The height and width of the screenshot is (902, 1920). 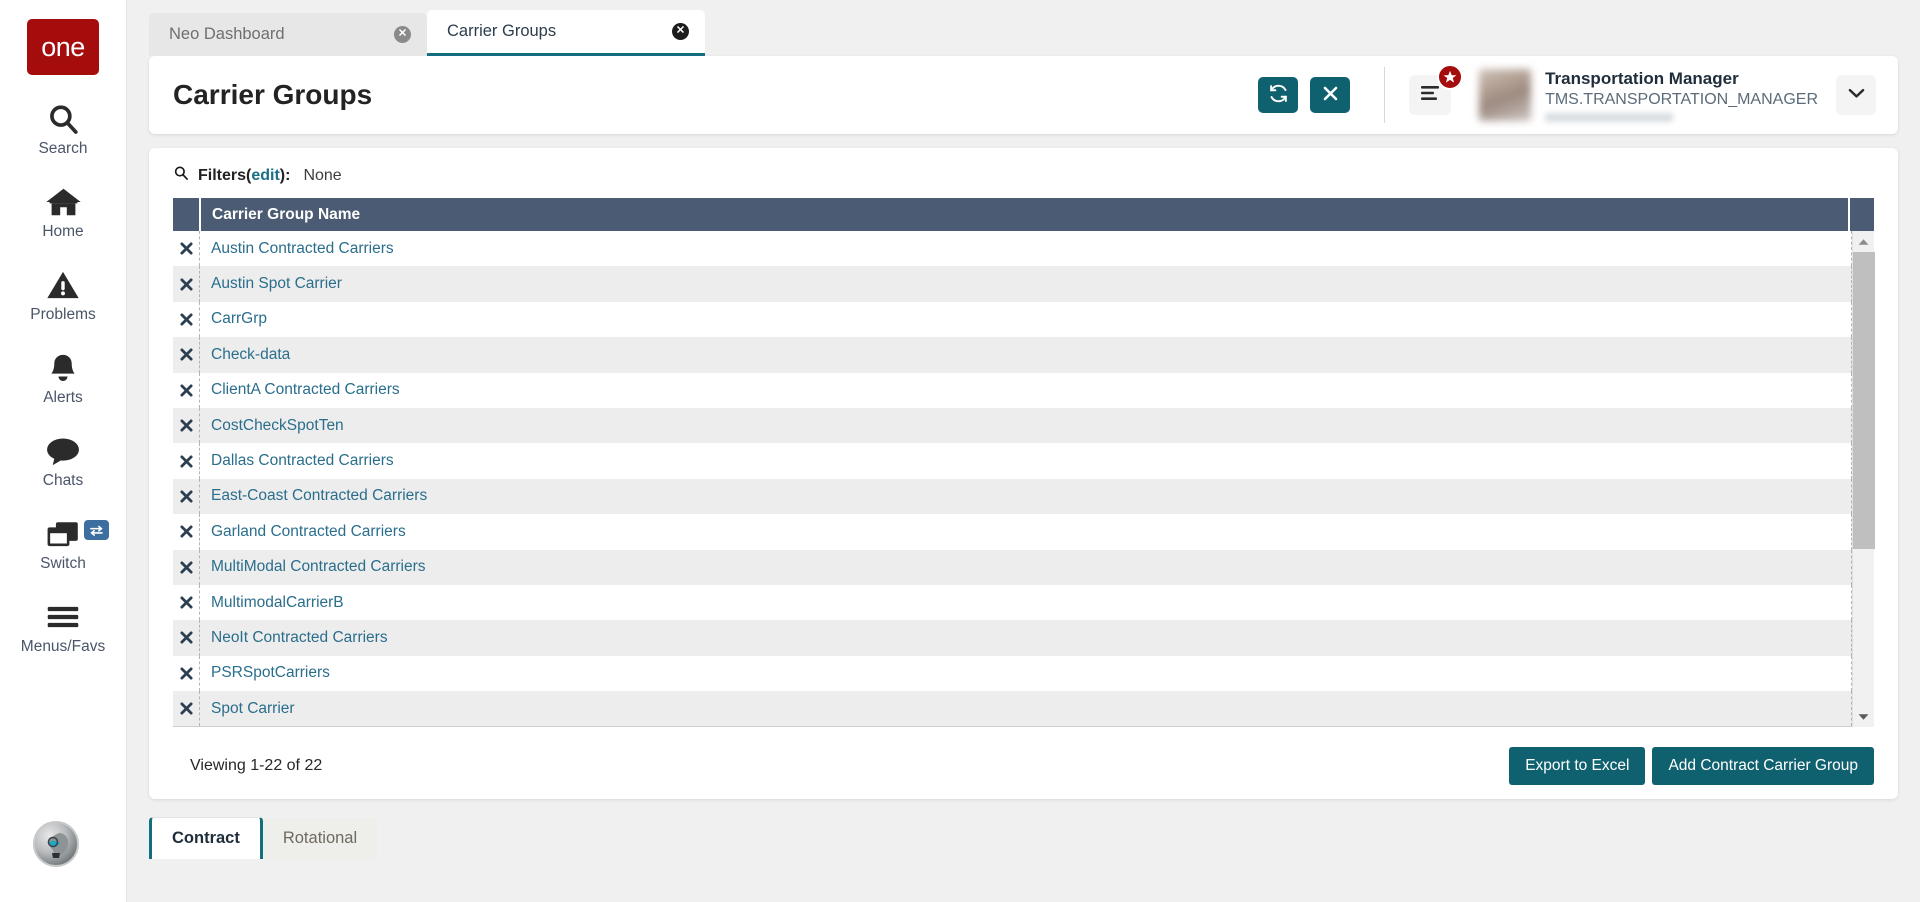 I want to click on refresh-button, so click(x=1278, y=95).